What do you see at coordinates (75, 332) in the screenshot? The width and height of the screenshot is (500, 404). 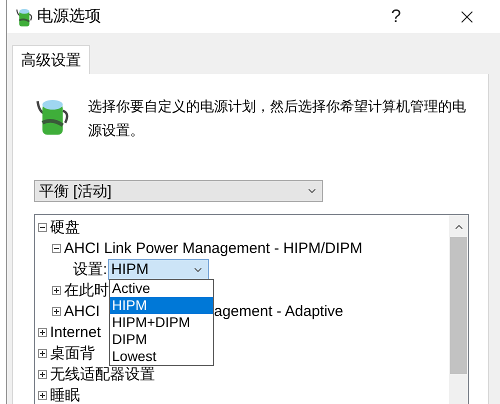 I see `tree-item: Internet` at bounding box center [75, 332].